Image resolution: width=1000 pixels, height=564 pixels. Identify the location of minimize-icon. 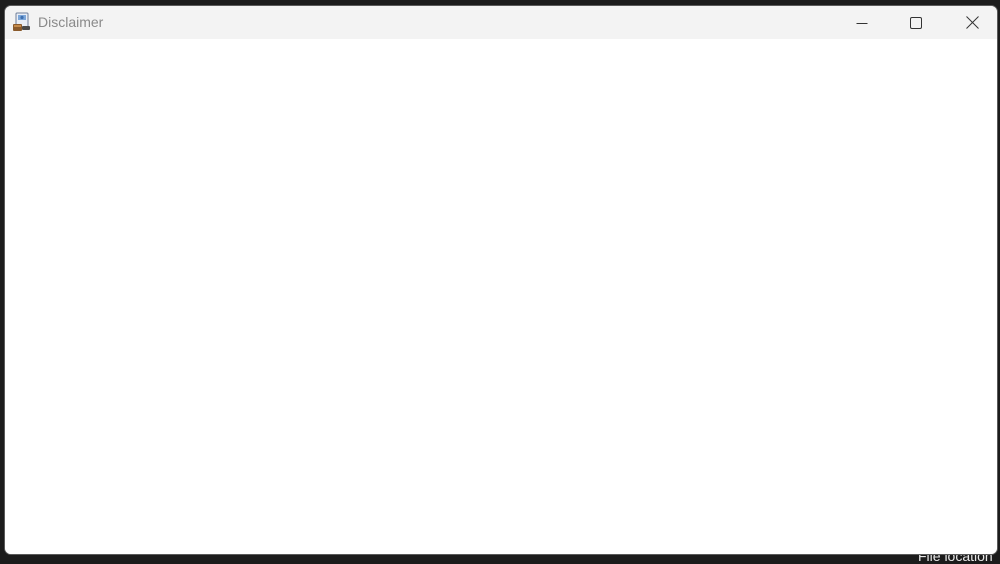
(862, 23).